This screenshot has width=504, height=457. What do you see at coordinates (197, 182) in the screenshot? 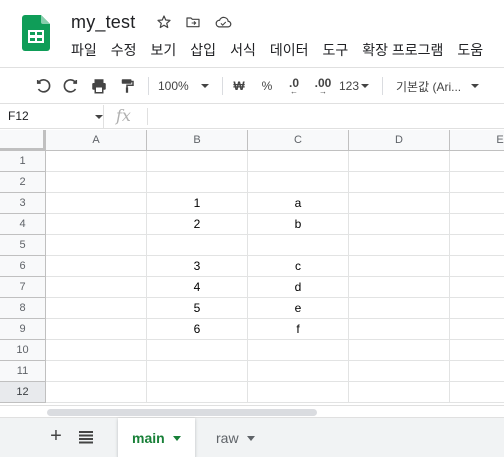
I see `cell-B2` at bounding box center [197, 182].